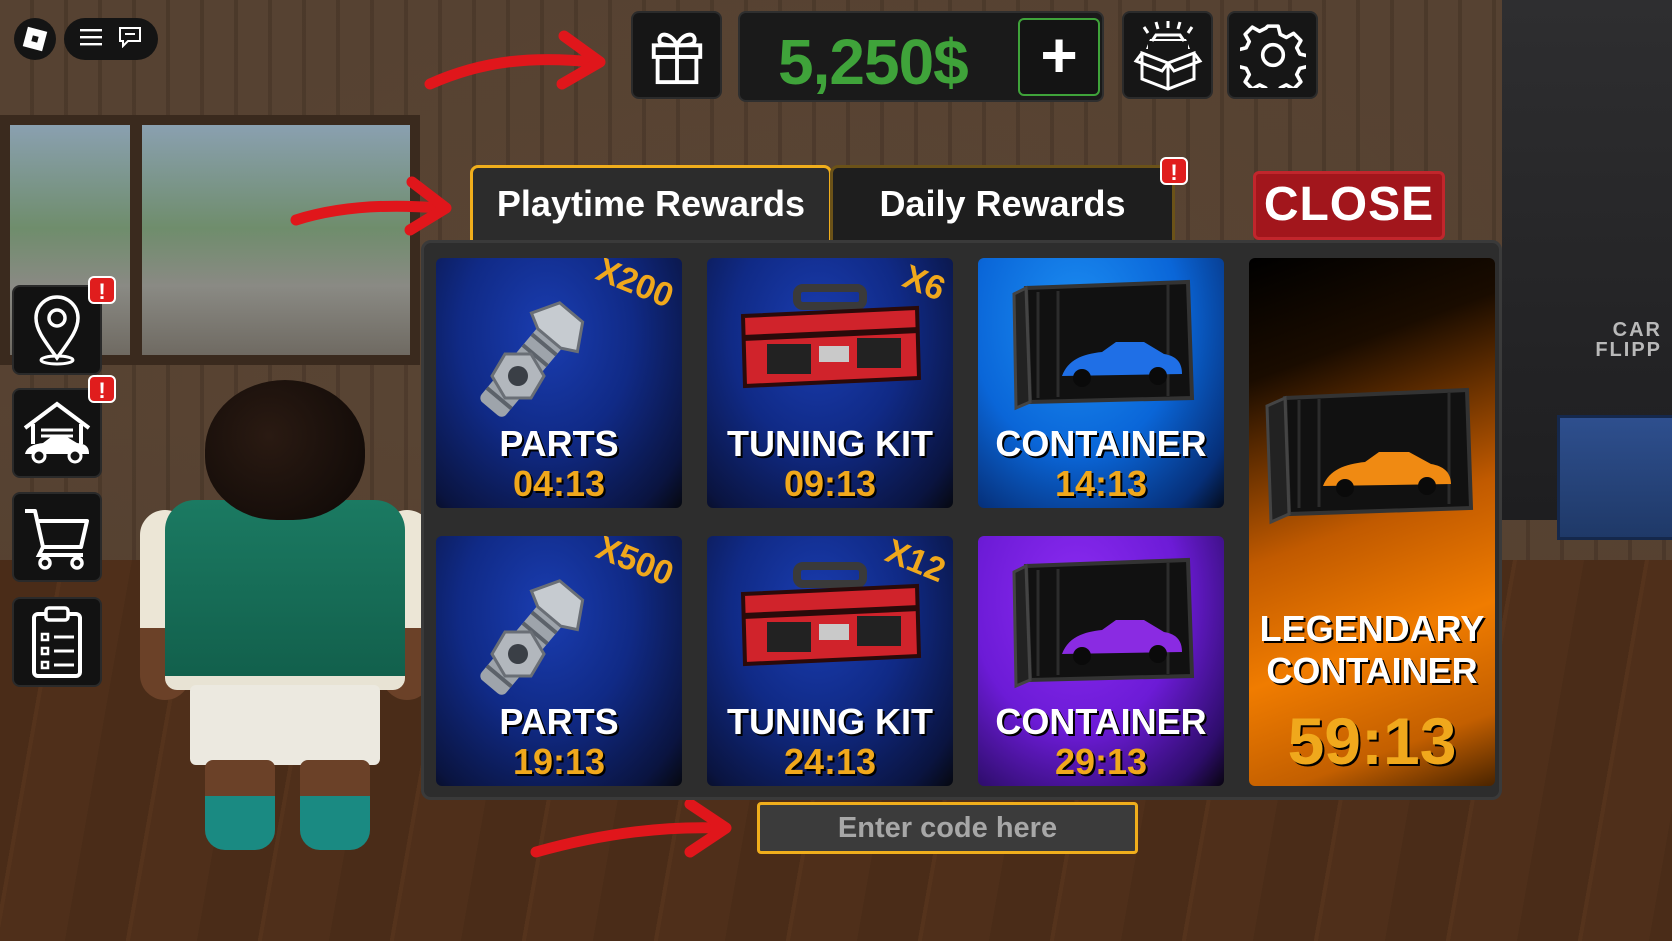  I want to click on roblox-logo-icon, so click(35, 39).